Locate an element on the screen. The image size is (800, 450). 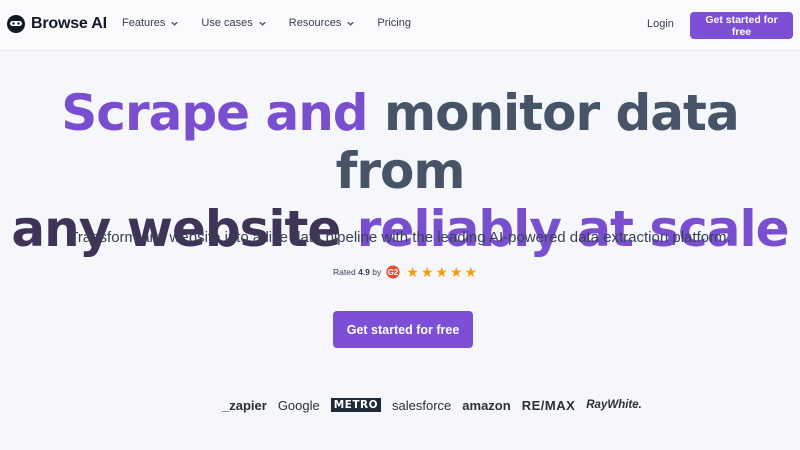
nav-use-cases-label: Use cases is located at coordinates (227, 23).